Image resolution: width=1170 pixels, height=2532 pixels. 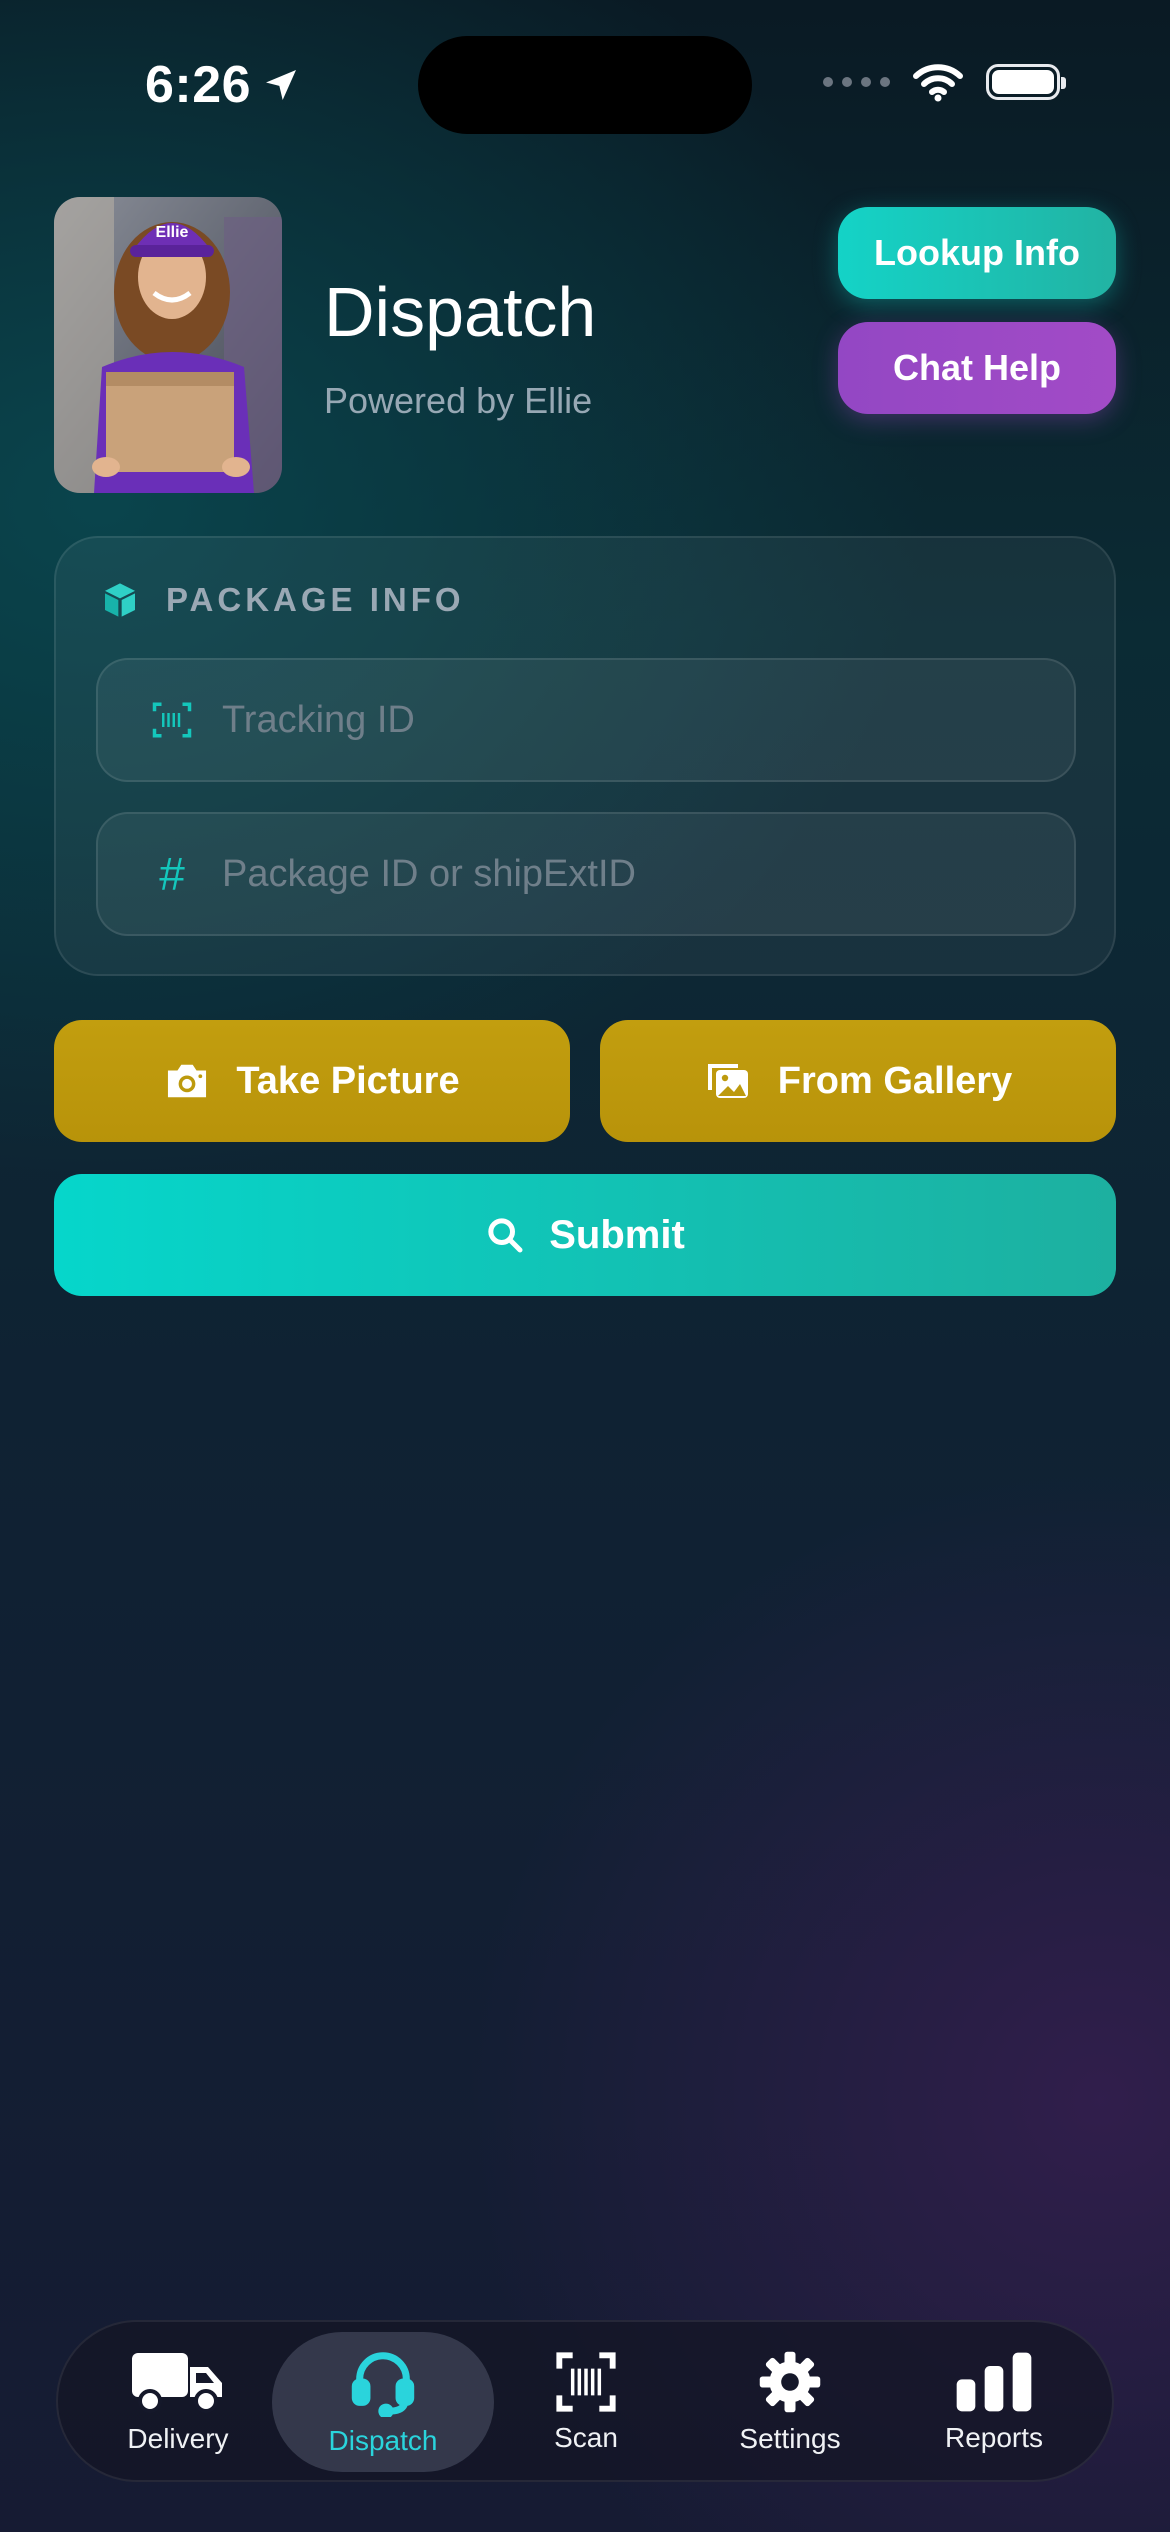 I want to click on tab-dispatch-label: Dispatch, so click(x=383, y=2440).